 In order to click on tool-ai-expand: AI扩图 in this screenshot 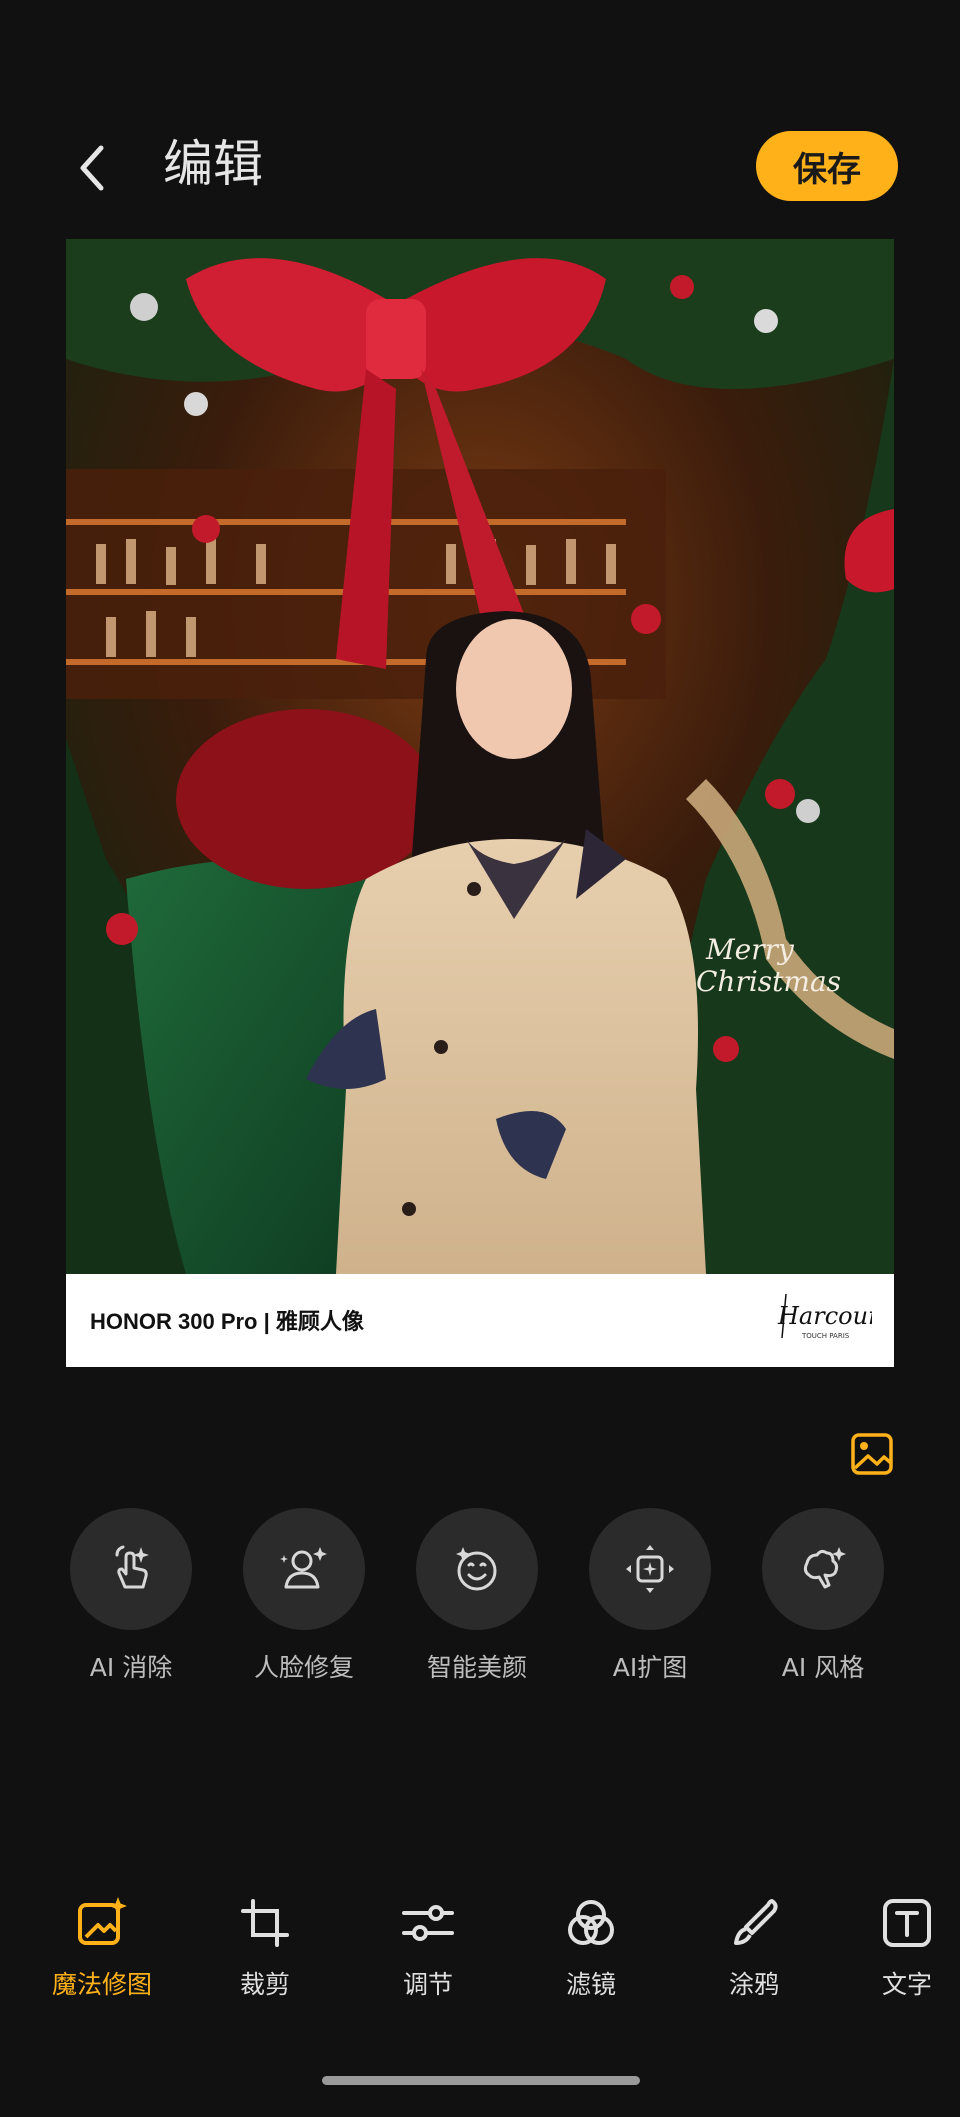, I will do `click(650, 1596)`.